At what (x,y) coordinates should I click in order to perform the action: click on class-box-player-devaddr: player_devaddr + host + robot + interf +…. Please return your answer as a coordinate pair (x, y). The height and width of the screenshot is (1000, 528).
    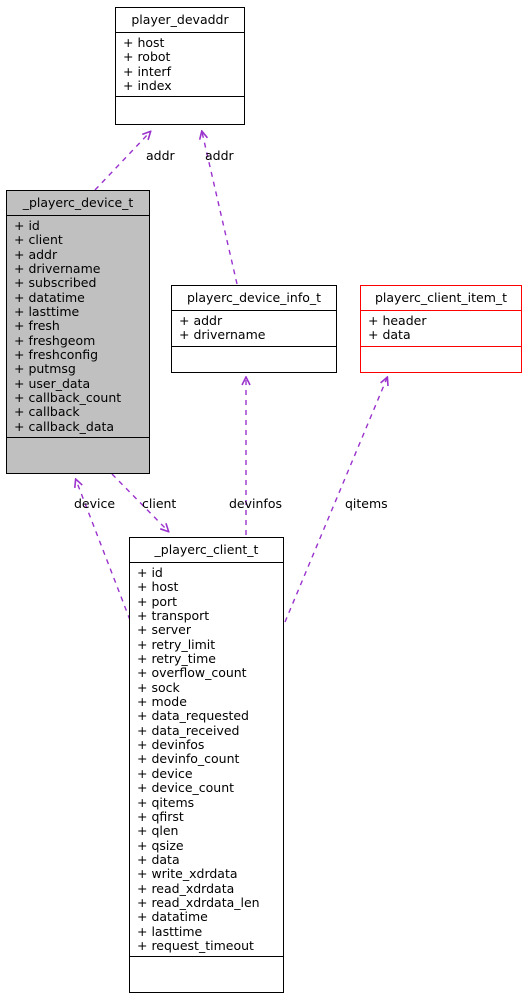
    Looking at the image, I should click on (180, 66).